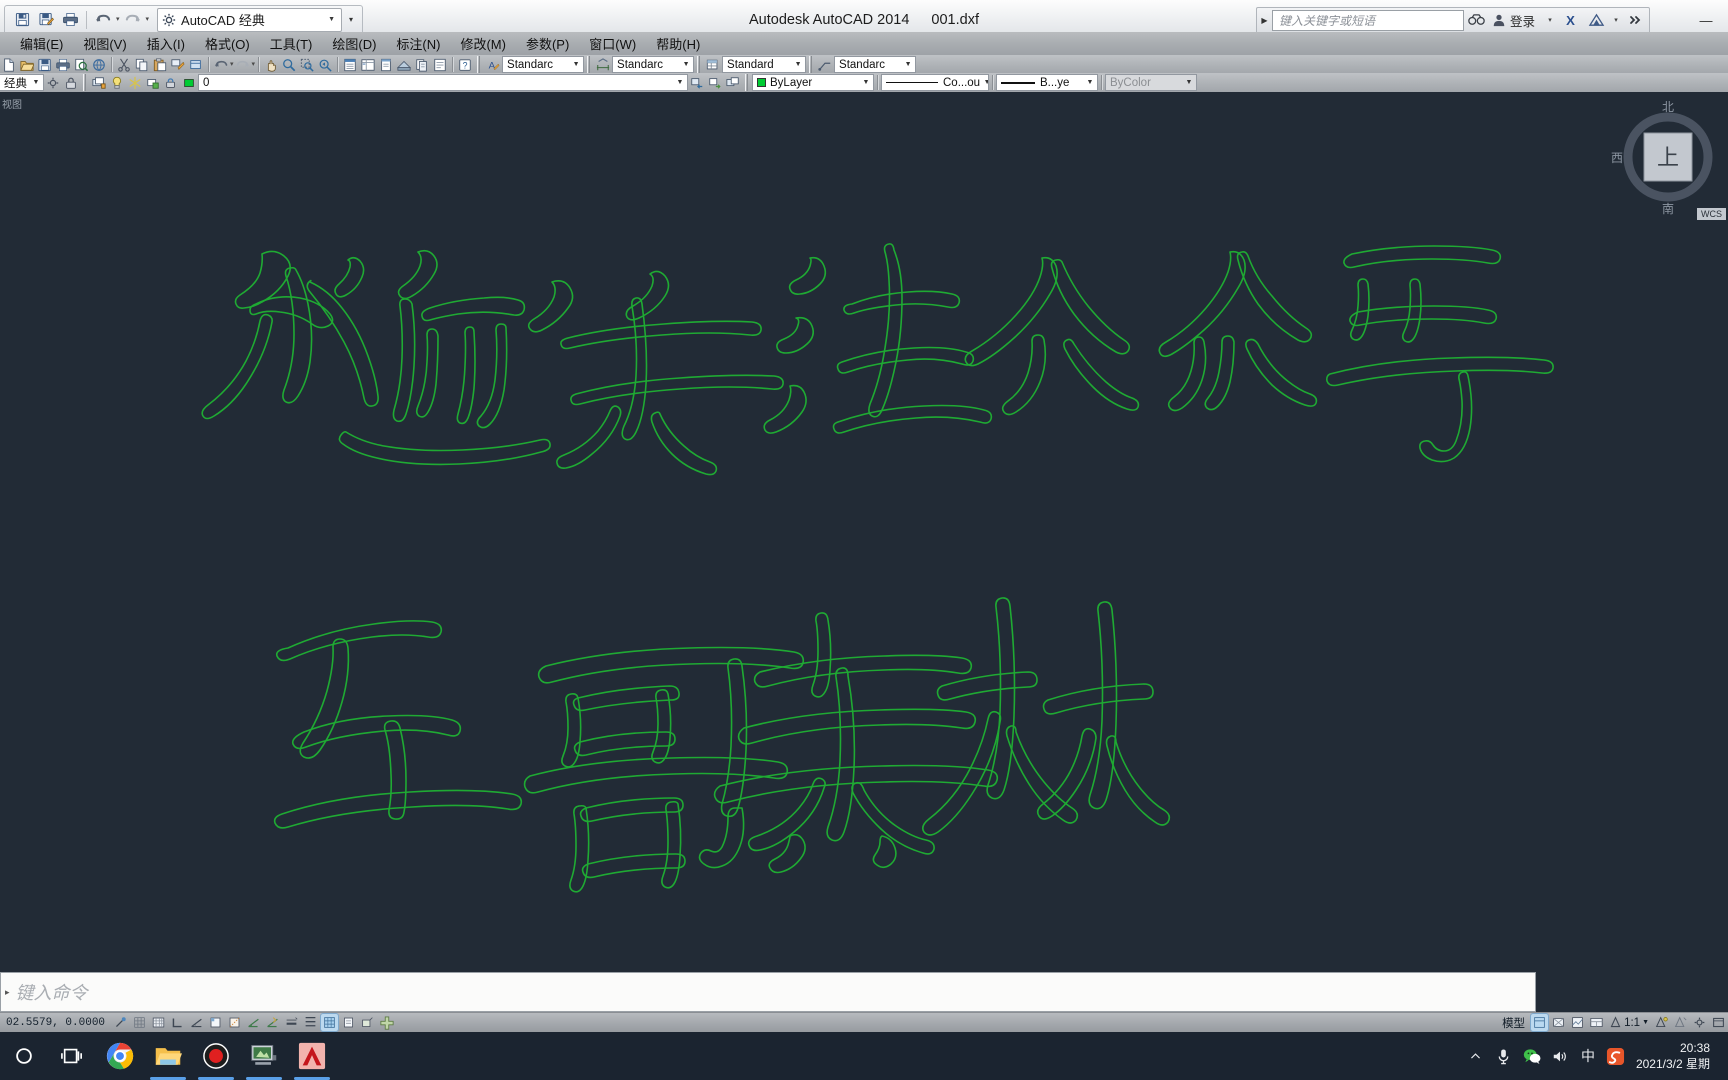 This screenshot has width=1728, height=1080. I want to click on taskbar-autocad, so click(312, 1056).